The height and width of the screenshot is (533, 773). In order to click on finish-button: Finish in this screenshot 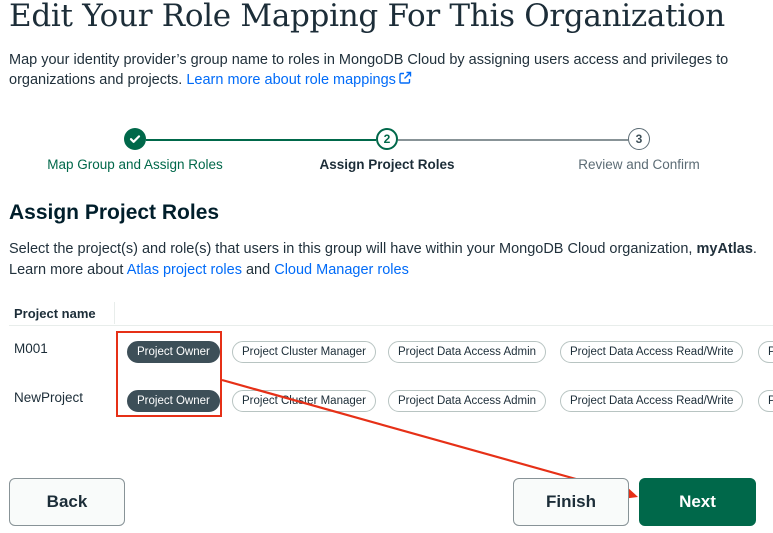, I will do `click(571, 502)`.